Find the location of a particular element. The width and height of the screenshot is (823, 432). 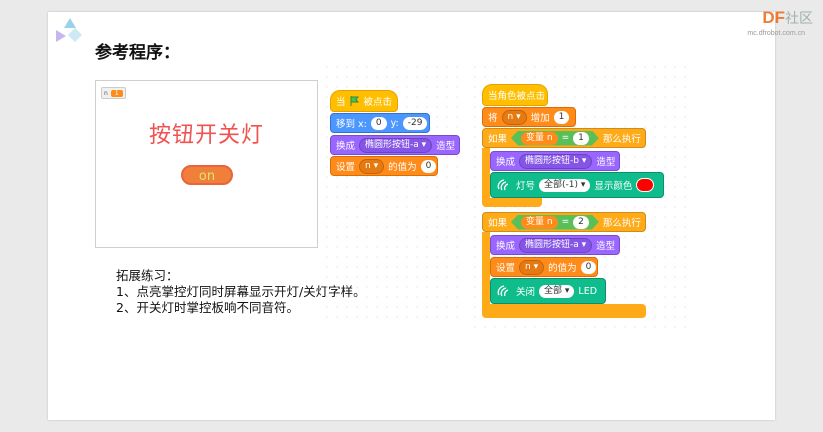

goto-xy-block: 移到 x: 0 y: -29 is located at coordinates (380, 123).